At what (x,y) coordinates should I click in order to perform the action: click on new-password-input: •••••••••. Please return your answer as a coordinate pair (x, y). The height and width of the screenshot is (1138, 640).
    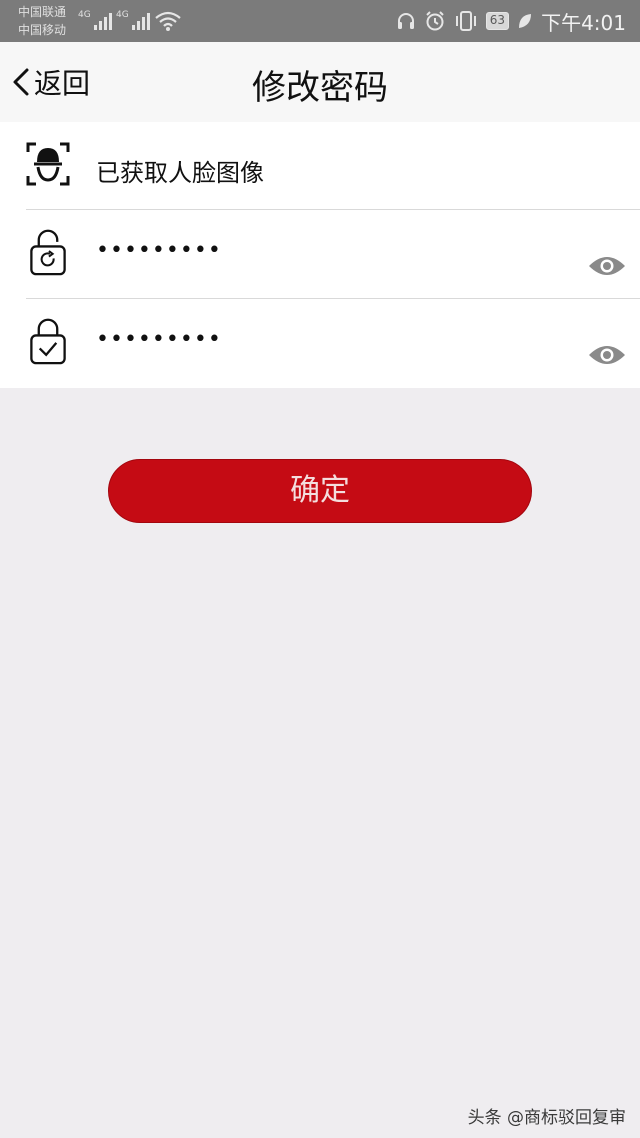
    Looking at the image, I should click on (159, 250).